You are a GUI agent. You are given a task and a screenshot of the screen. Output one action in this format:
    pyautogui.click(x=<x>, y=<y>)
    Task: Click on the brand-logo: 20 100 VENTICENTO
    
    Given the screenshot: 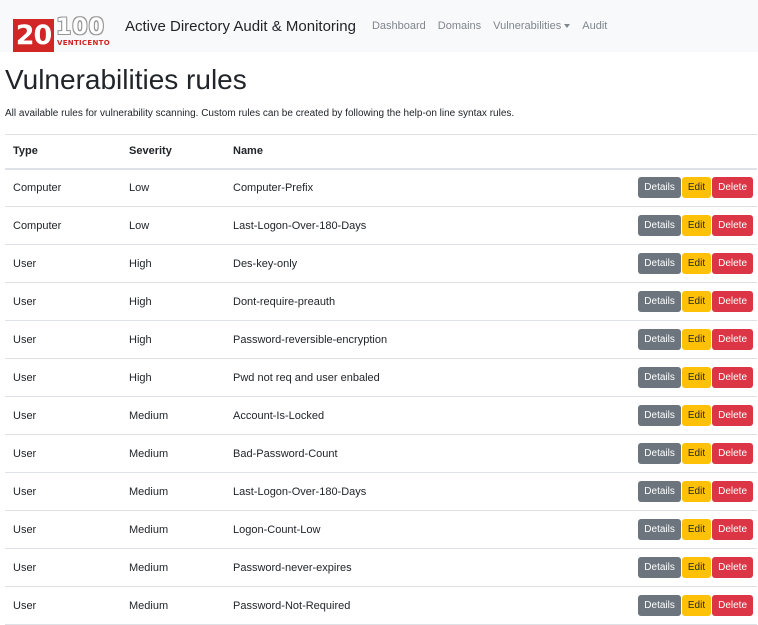 What is the action you would take?
    pyautogui.click(x=64, y=30)
    